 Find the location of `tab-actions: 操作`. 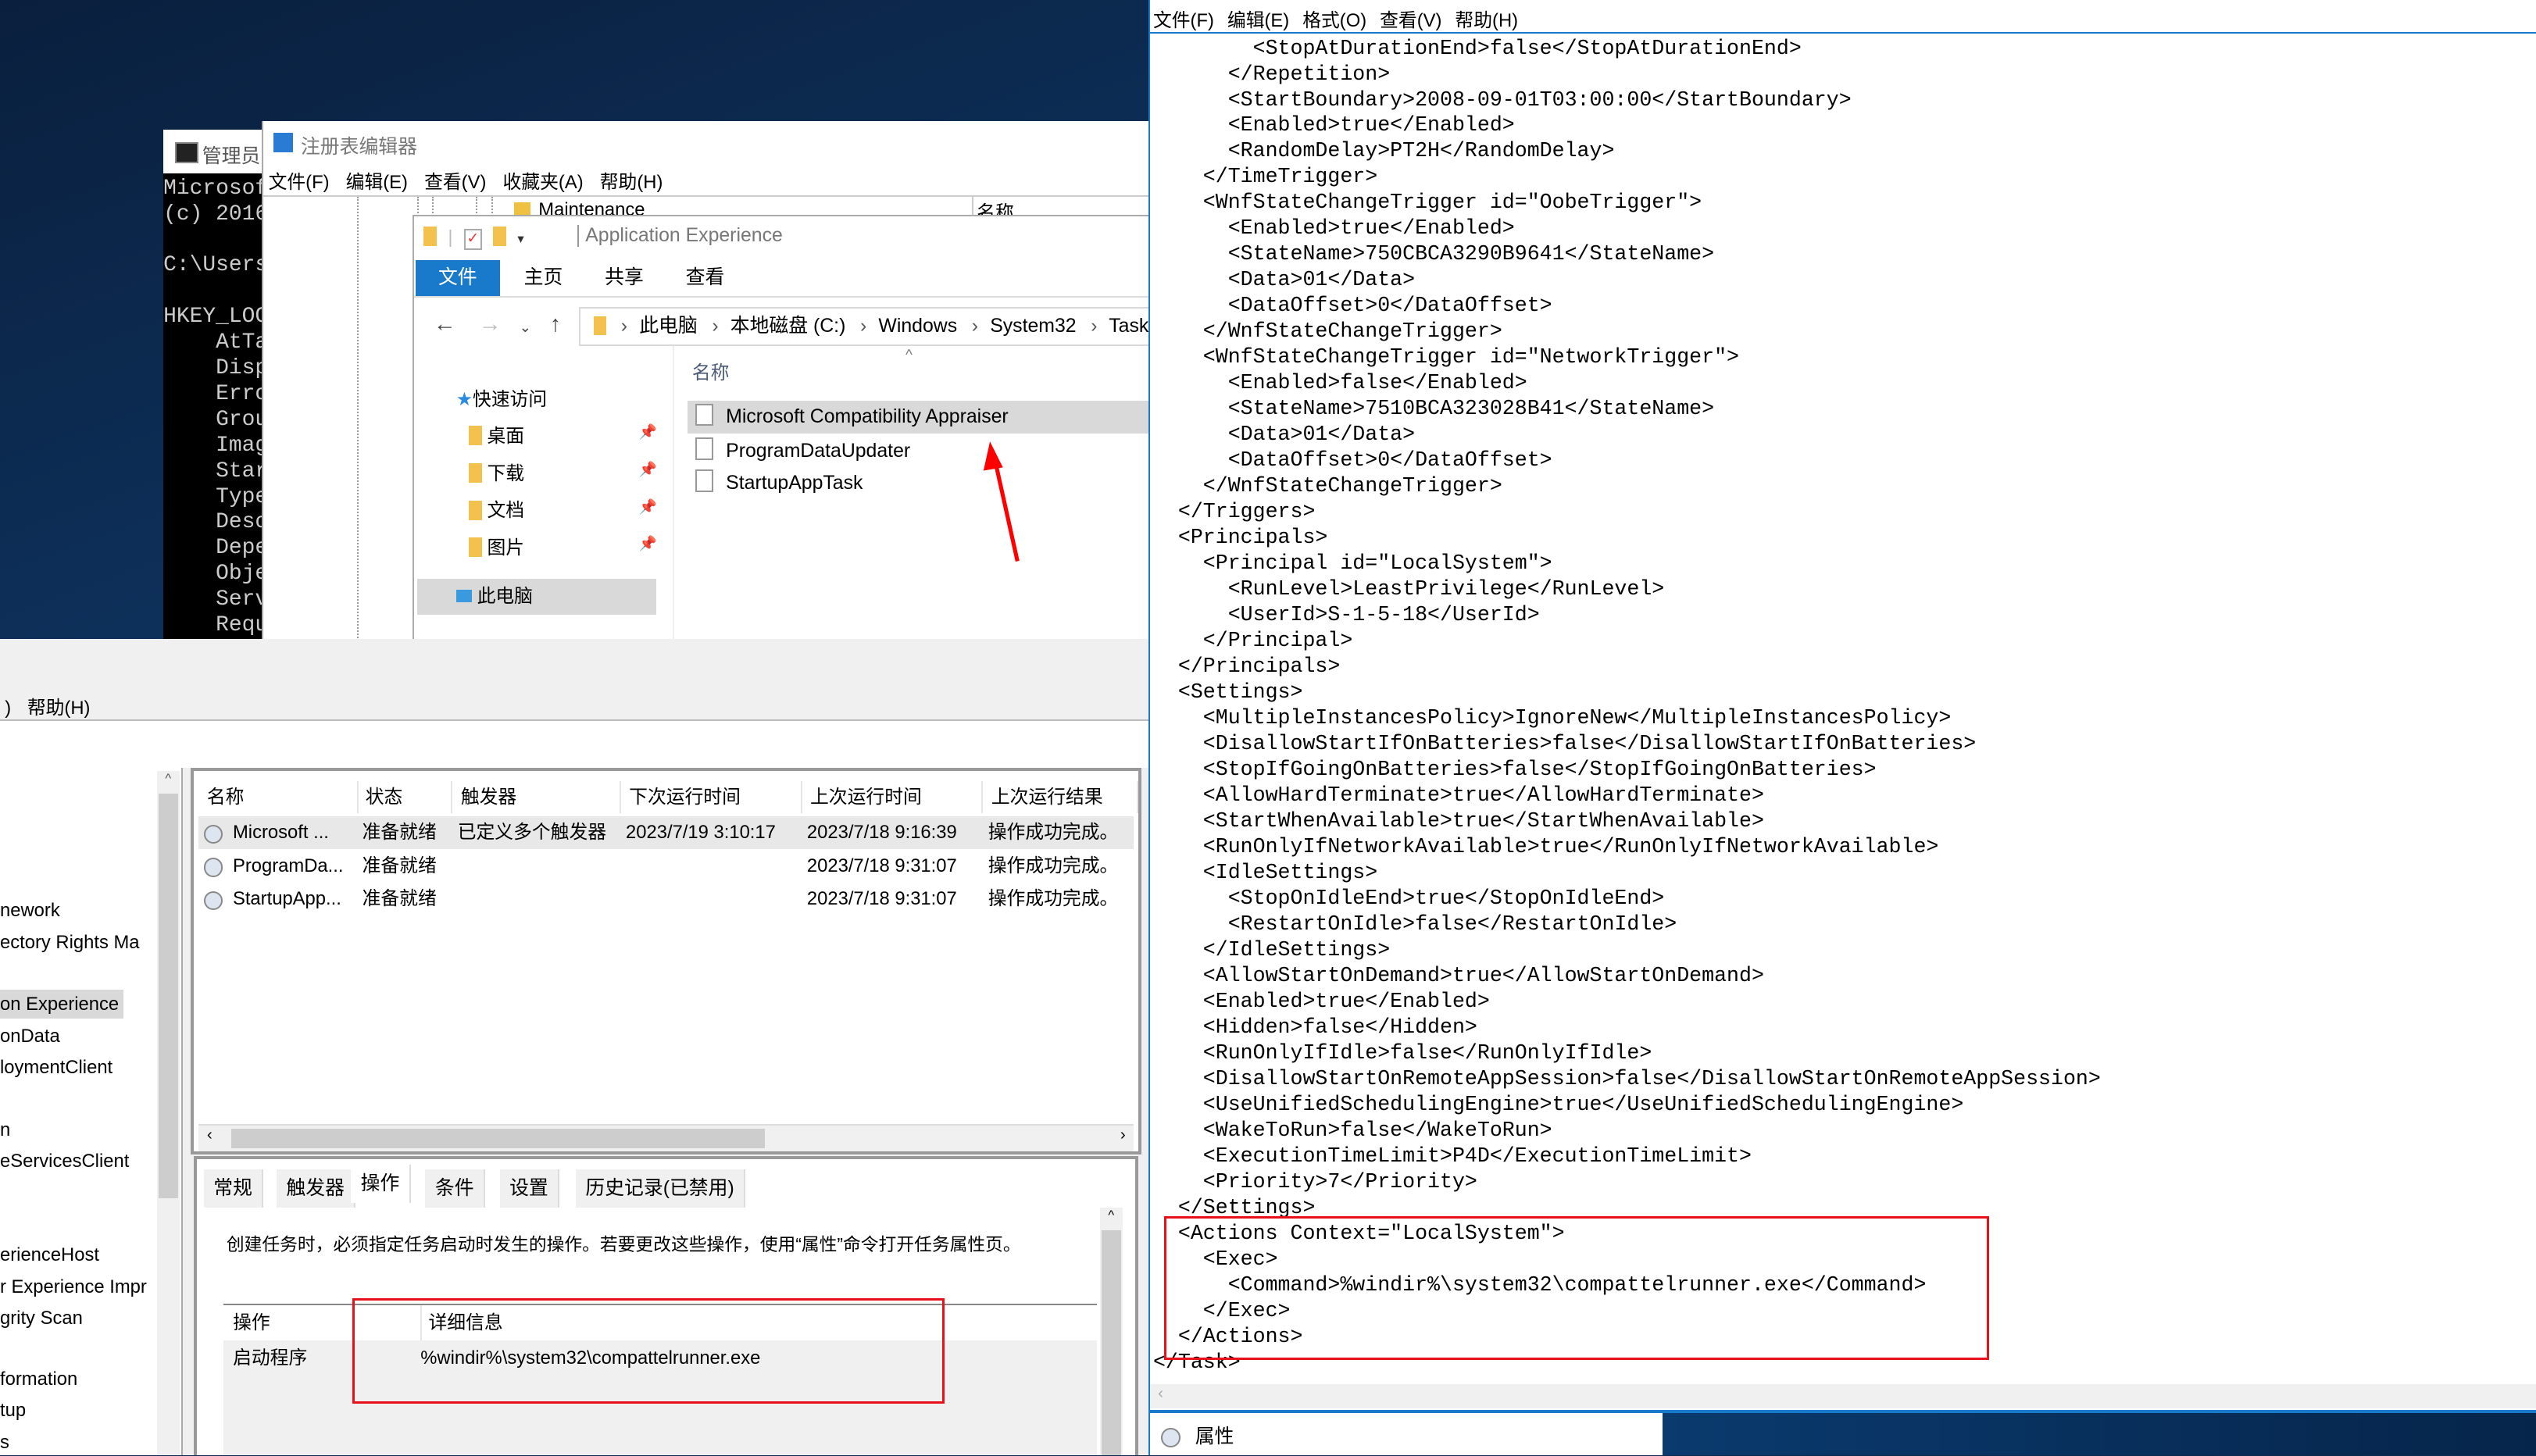

tab-actions: 操作 is located at coordinates (381, 1184).